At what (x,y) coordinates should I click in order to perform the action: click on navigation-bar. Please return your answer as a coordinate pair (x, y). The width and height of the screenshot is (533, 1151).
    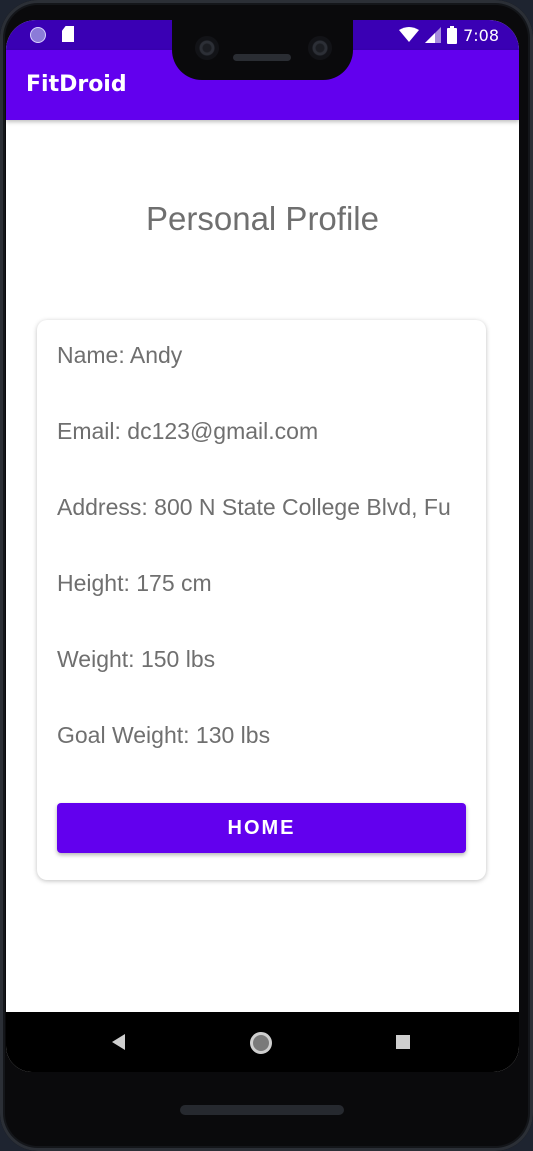
    Looking at the image, I should click on (262, 1042).